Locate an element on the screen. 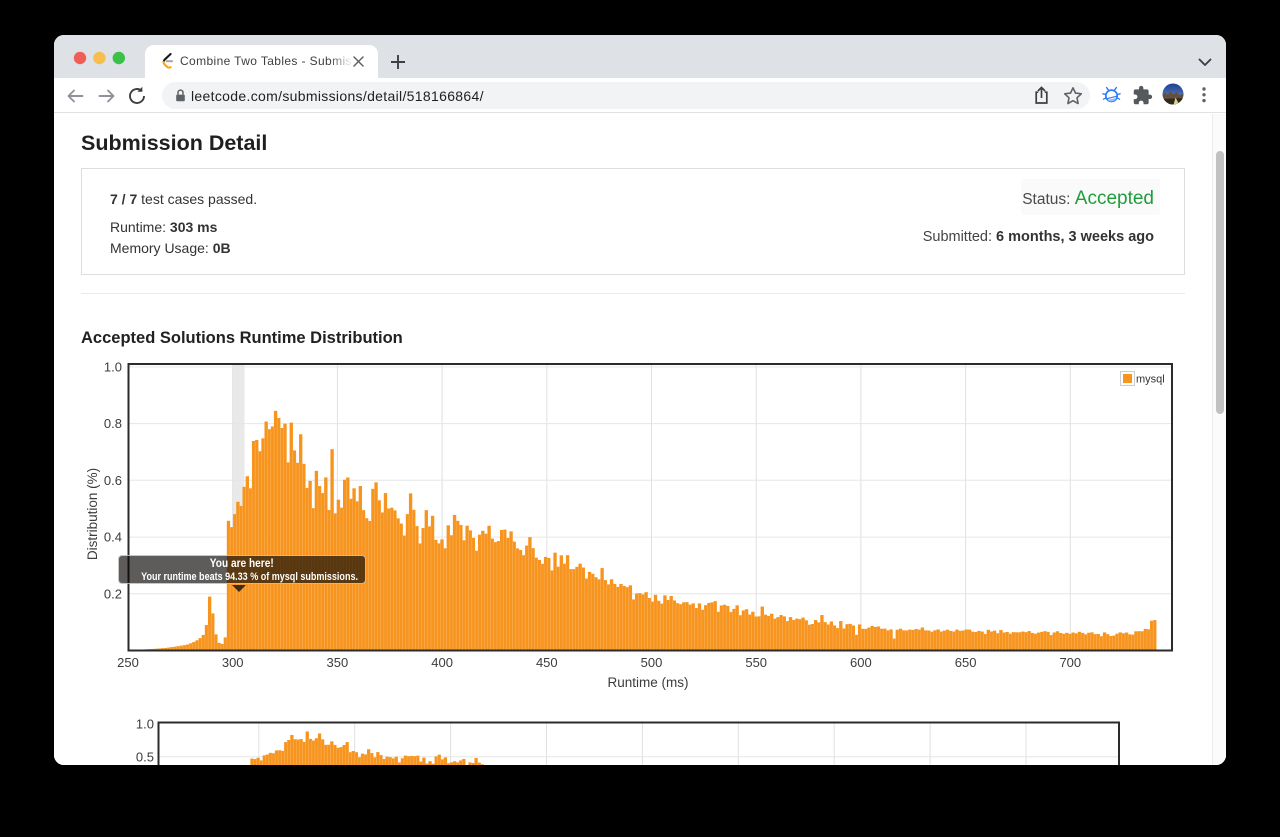  svg-text: 1.0 is located at coordinates (145, 724).